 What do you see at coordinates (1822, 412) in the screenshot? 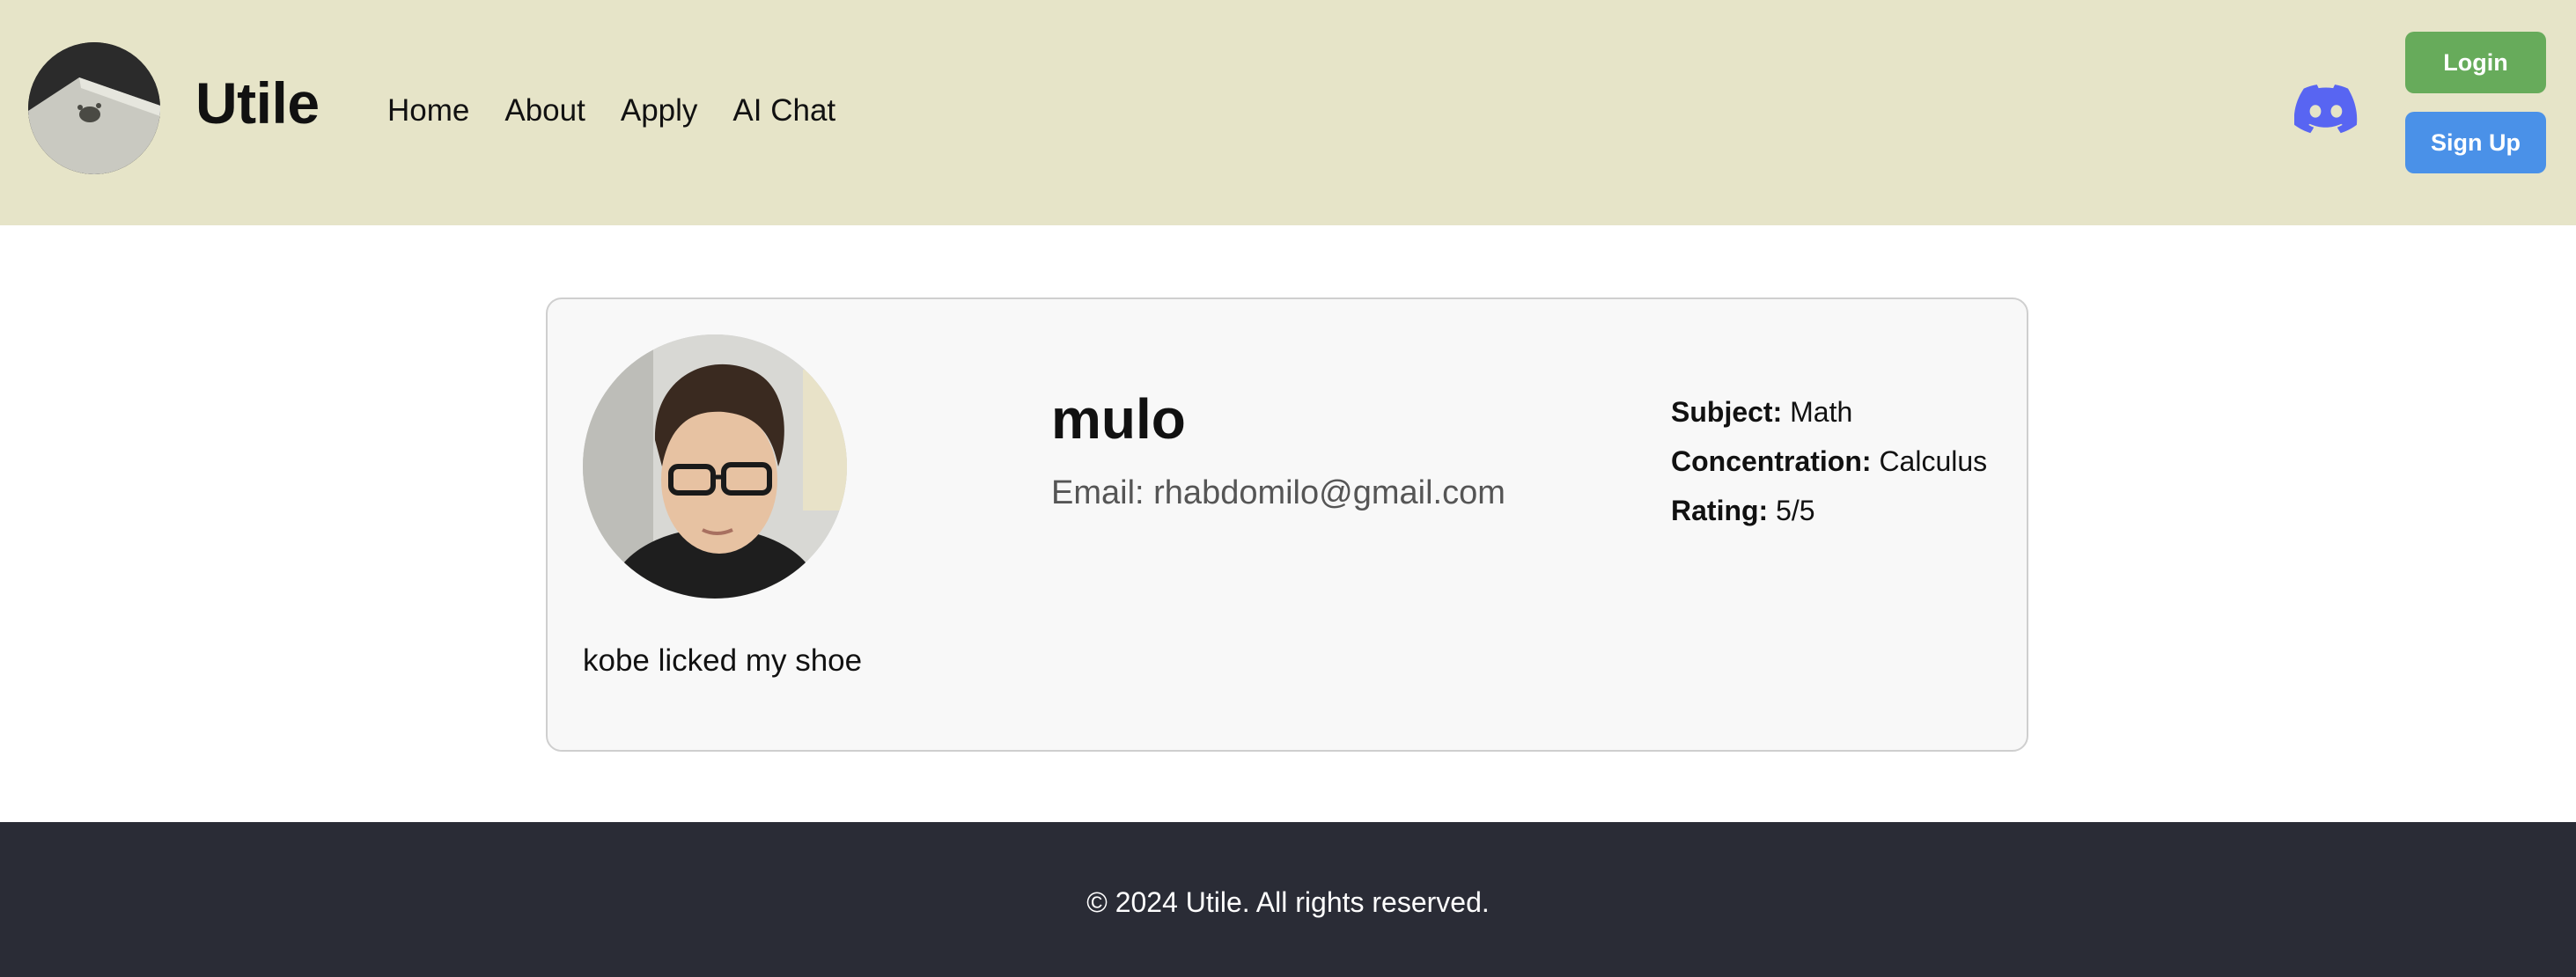
I see `detail-value: Math` at bounding box center [1822, 412].